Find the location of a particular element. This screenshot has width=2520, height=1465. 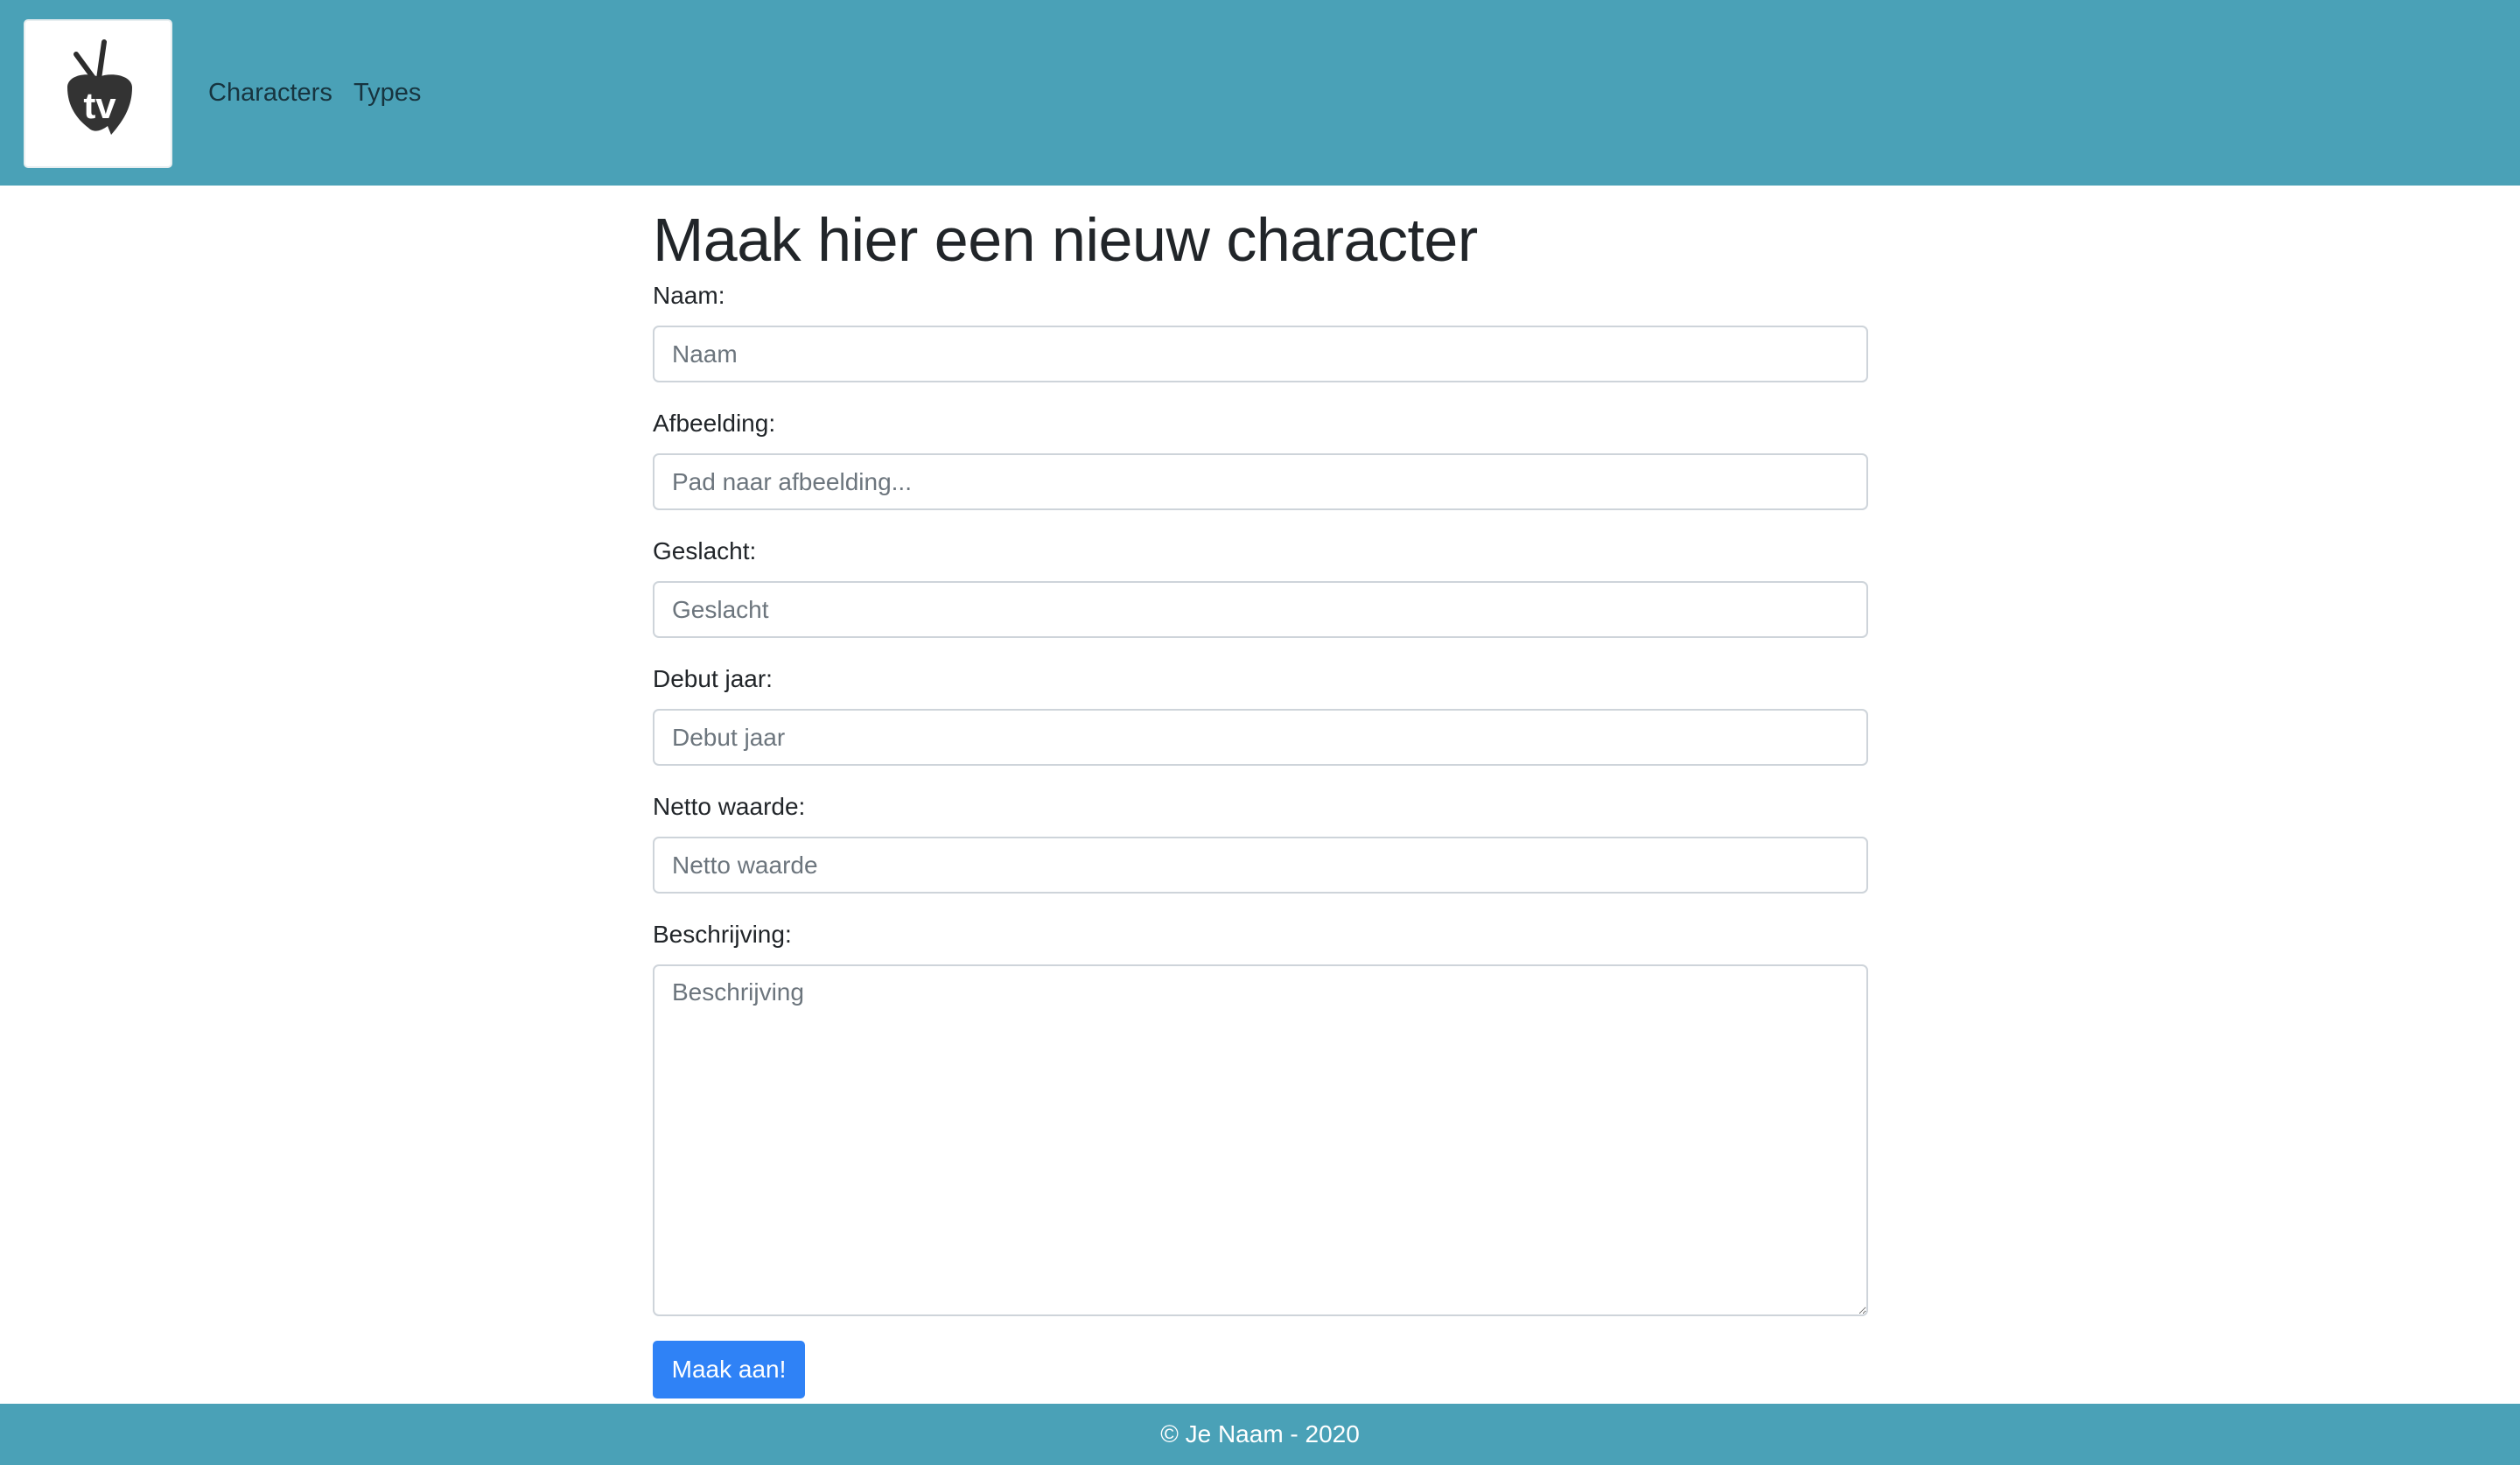

net-worth-label: Netto waarde: is located at coordinates (729, 806).